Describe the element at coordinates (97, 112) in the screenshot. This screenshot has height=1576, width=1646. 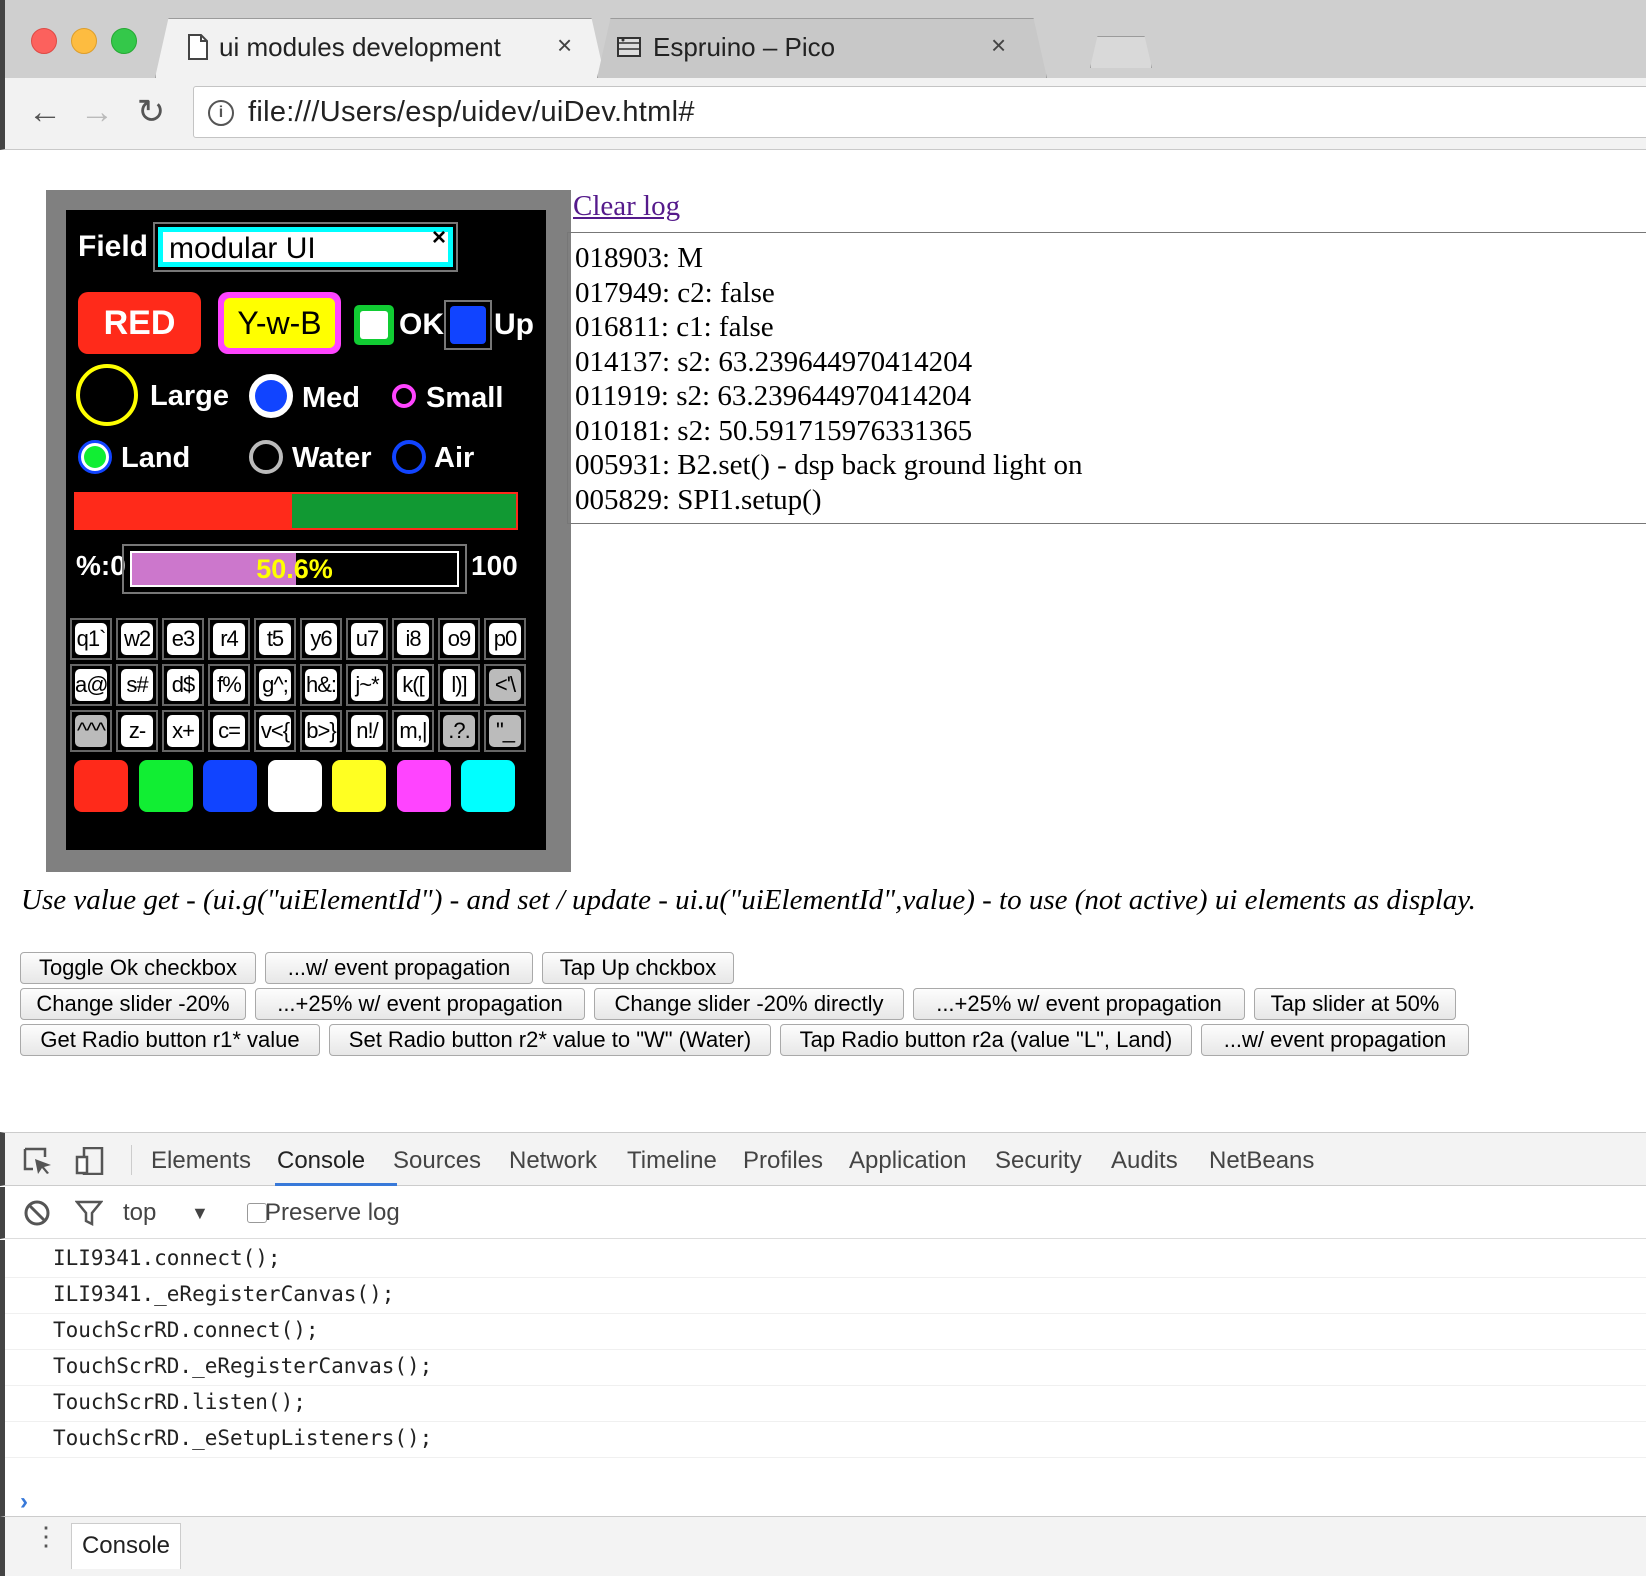
I see `forward-arrow-icon: →` at that location.